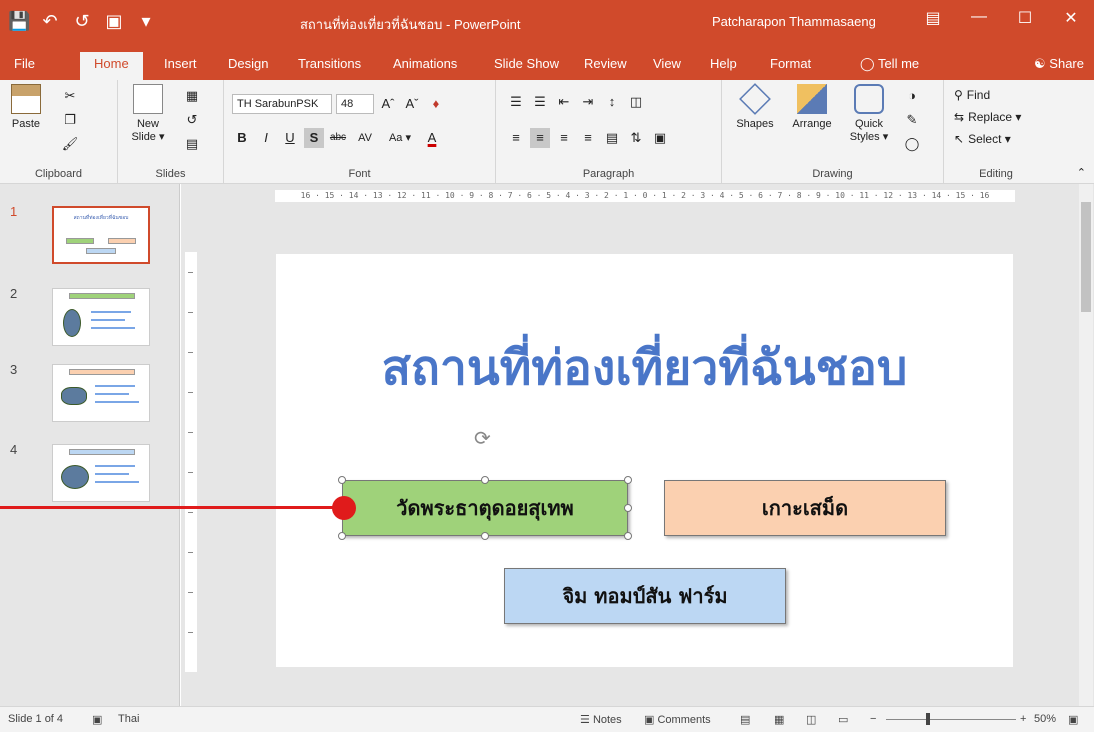 The width and height of the screenshot is (1094, 732). Describe the element at coordinates (148, 114) in the screenshot. I see `new-slide-button: New Slide ▾` at that location.